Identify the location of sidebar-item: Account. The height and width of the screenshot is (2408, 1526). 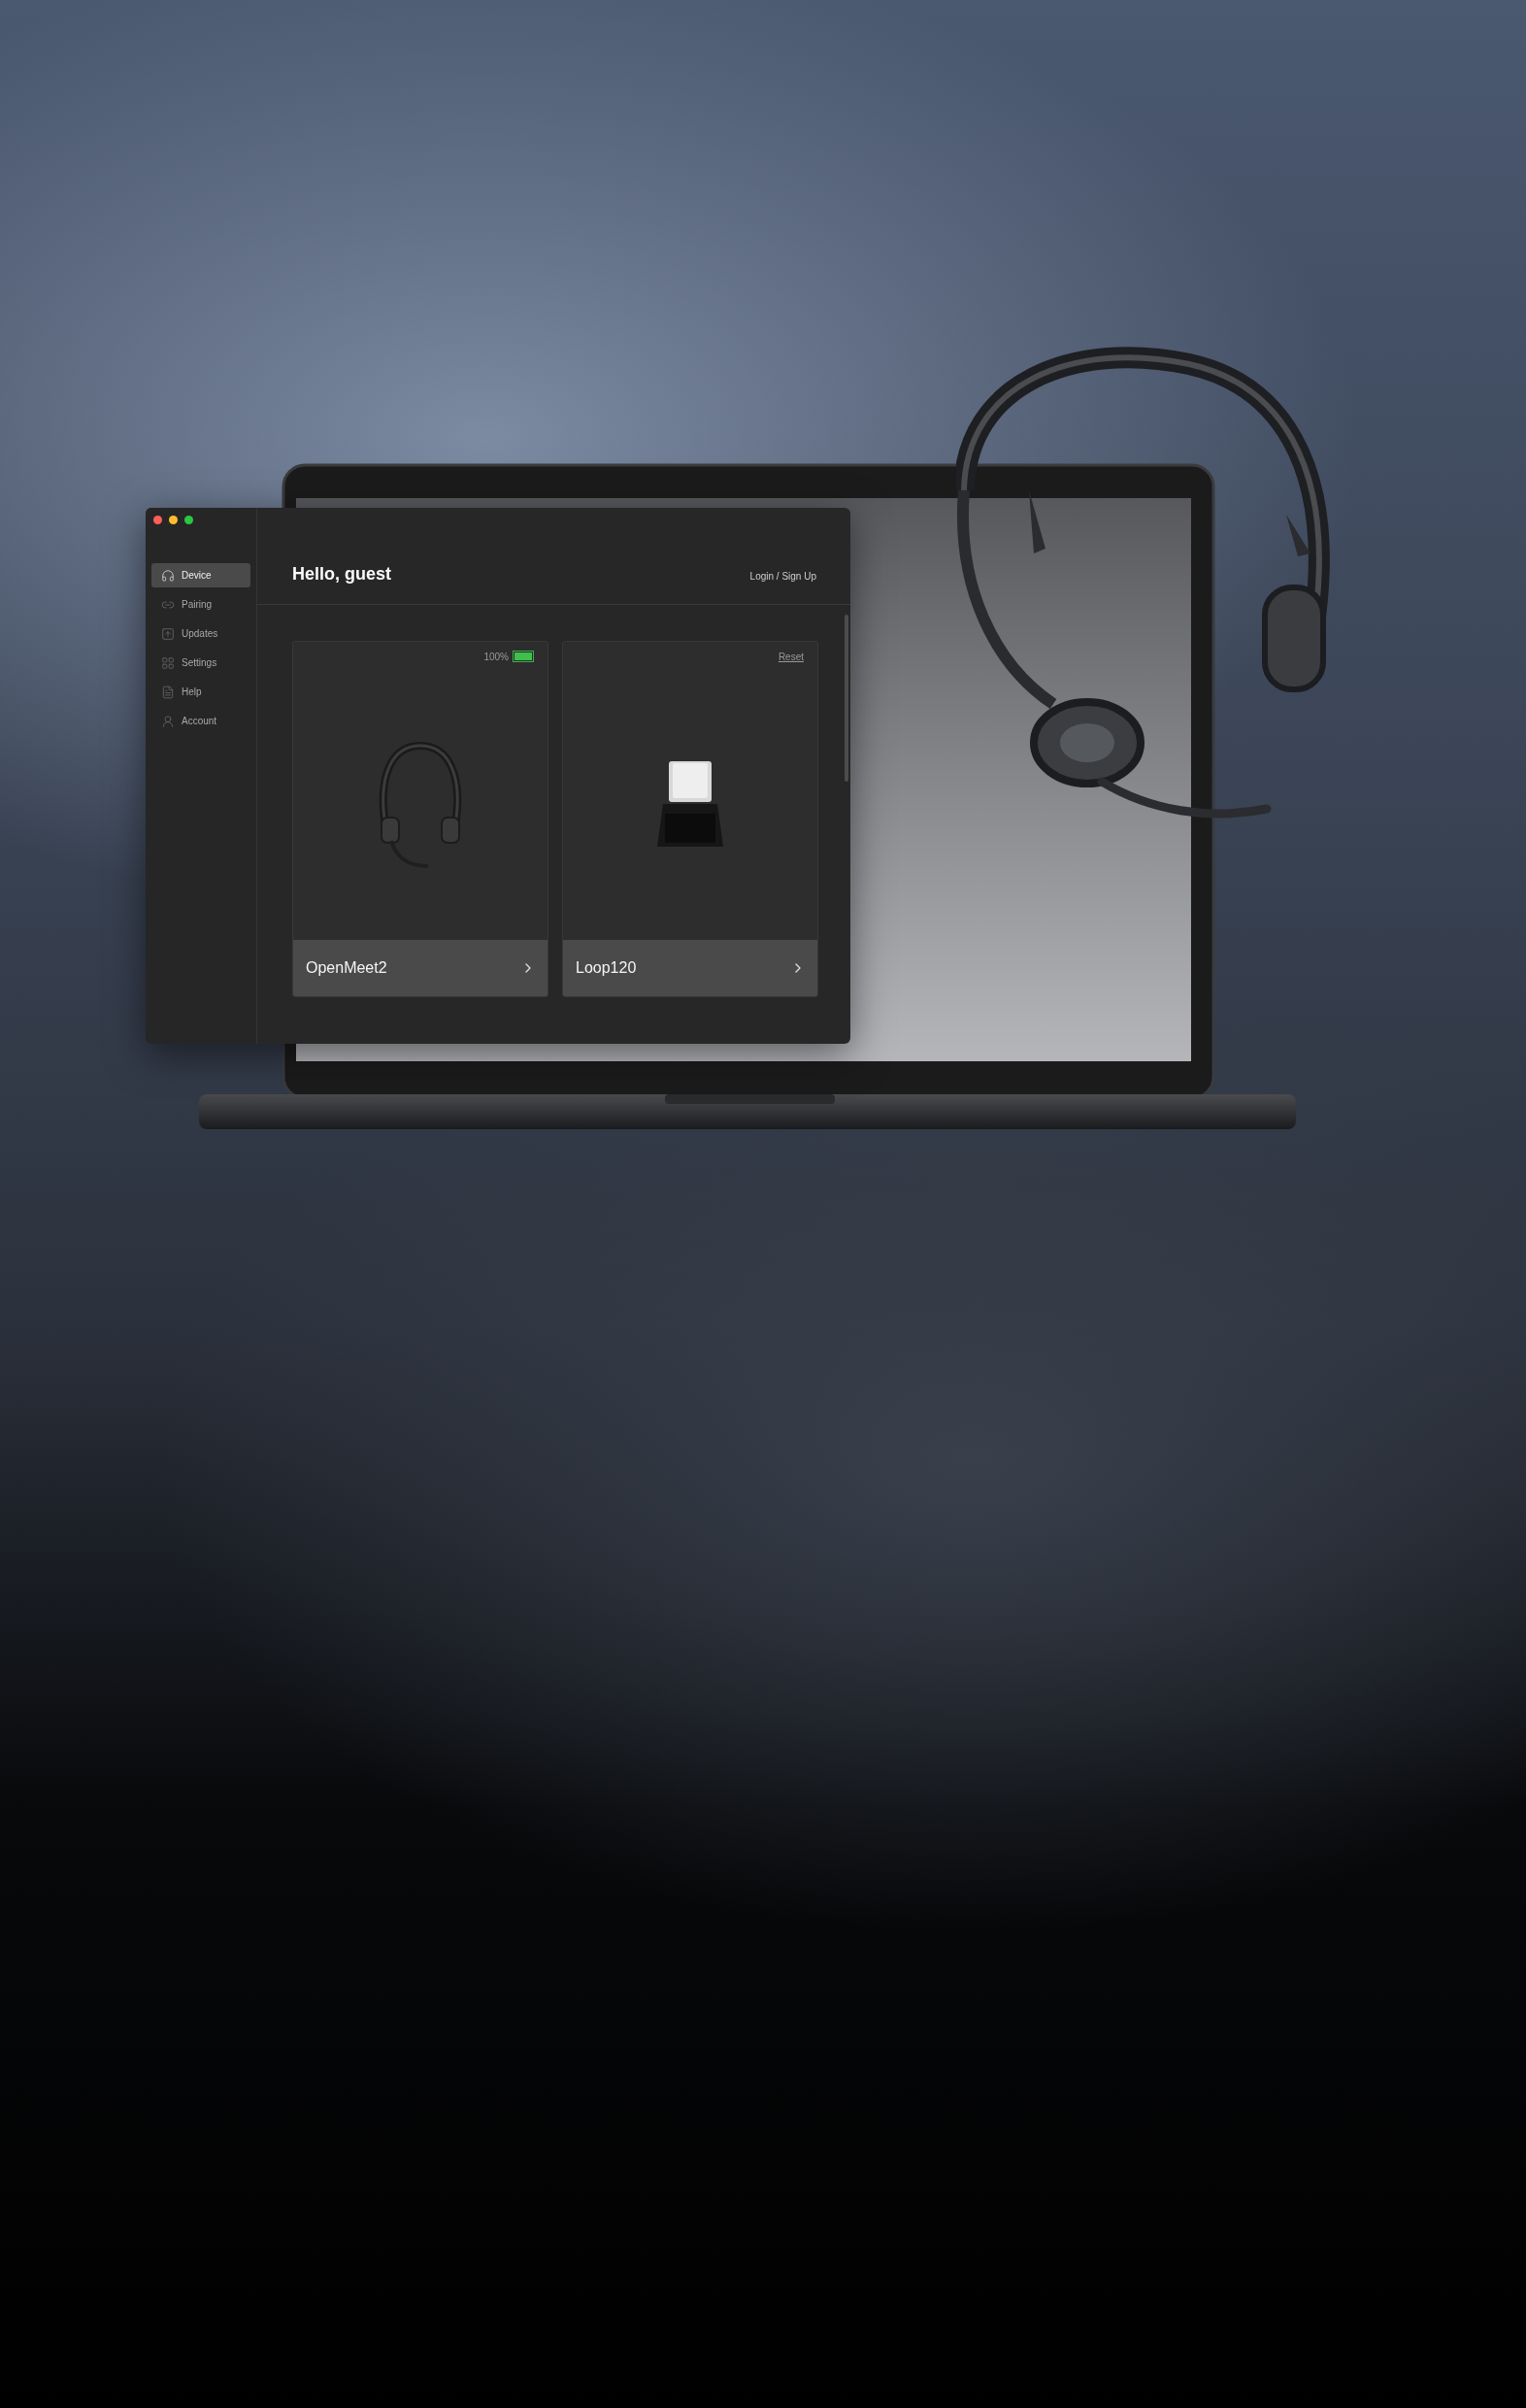
(201, 721).